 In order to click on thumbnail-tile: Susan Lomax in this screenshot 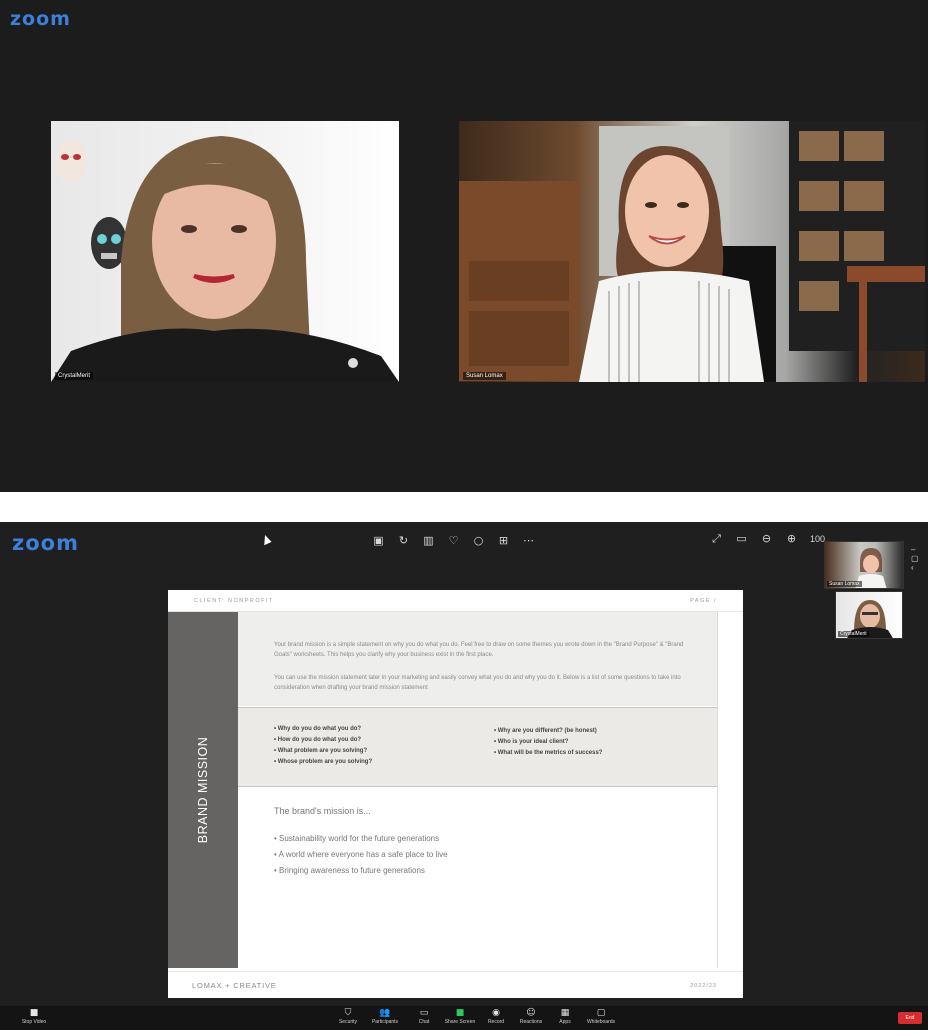, I will do `click(864, 565)`.